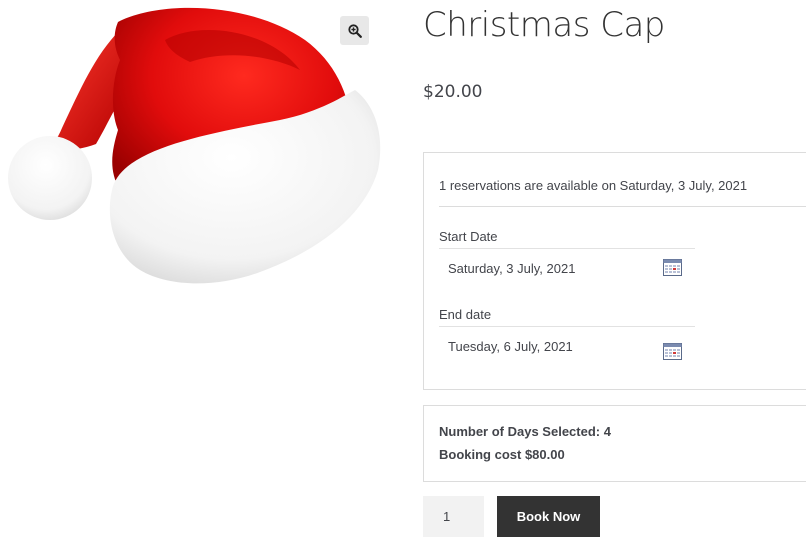 The width and height of the screenshot is (806, 539). What do you see at coordinates (502, 454) in the screenshot?
I see `booking-cost-text: Booking cost $80.00` at bounding box center [502, 454].